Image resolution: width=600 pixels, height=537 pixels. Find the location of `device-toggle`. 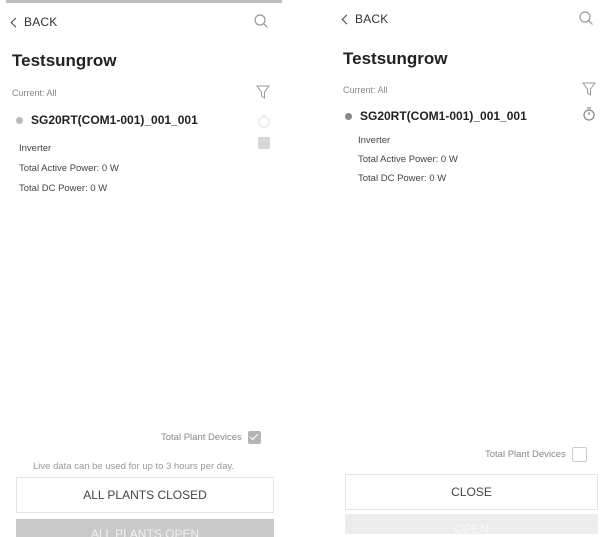

device-toggle is located at coordinates (264, 143).